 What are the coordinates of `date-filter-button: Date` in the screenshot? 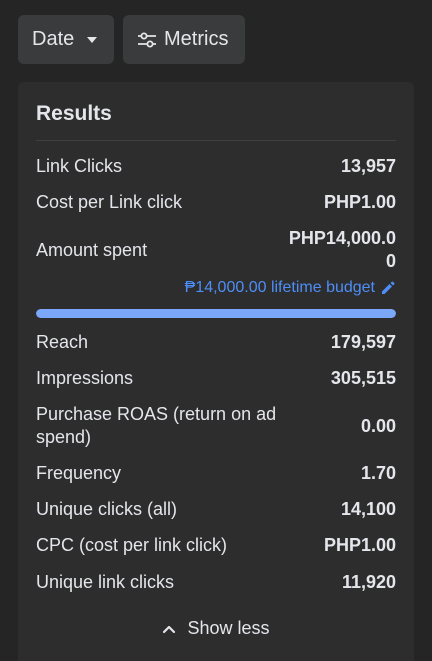 It's located at (66, 39).